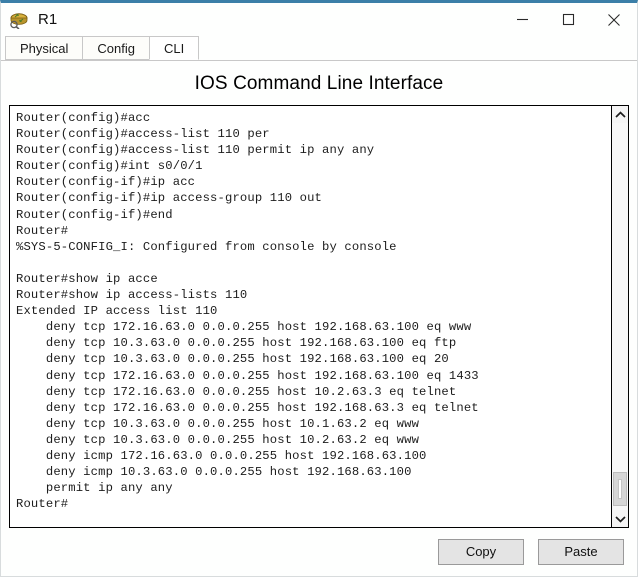 The height and width of the screenshot is (577, 638). Describe the element at coordinates (106, 182) in the screenshot. I see `terminal-line: Router(config-if)#ip acc` at that location.